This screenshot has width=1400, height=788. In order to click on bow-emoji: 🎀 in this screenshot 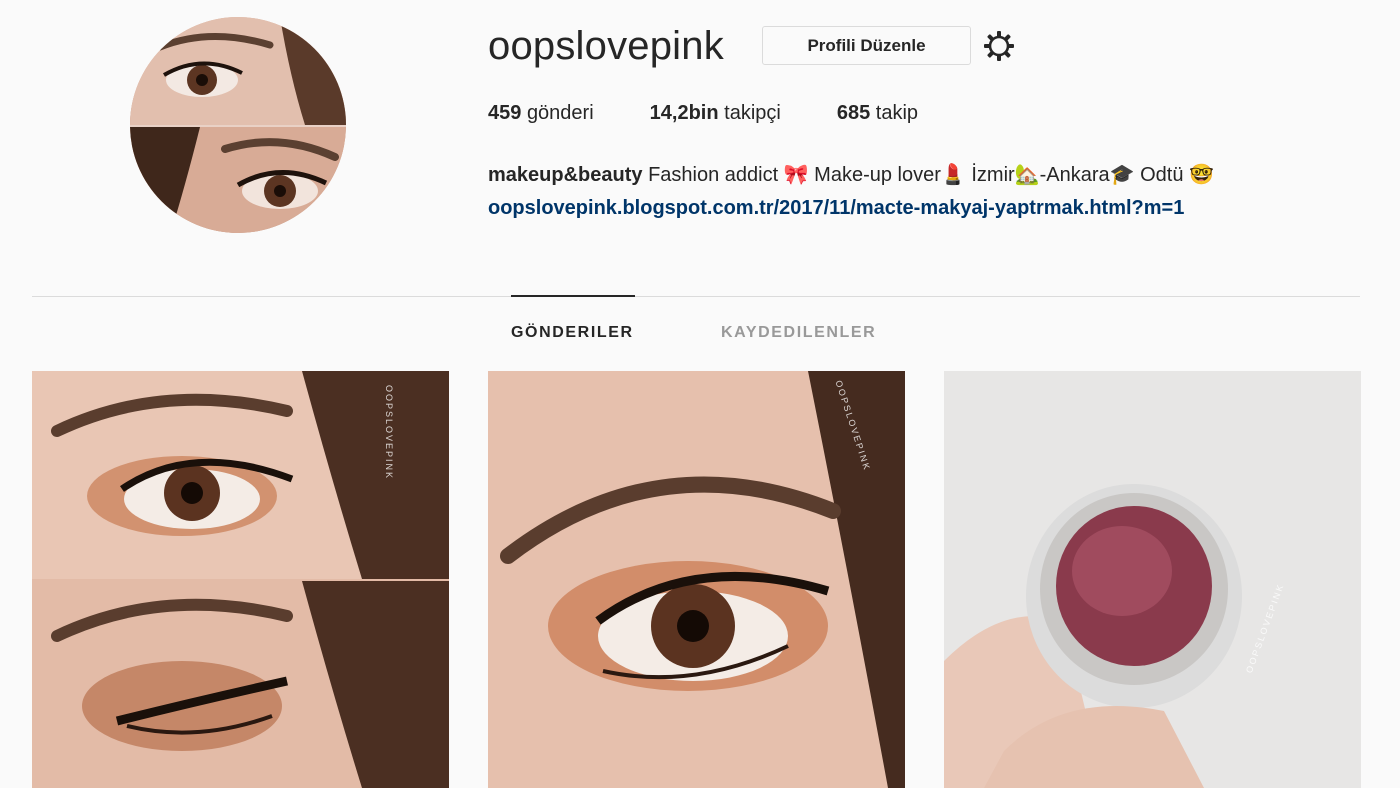, I will do `click(796, 174)`.